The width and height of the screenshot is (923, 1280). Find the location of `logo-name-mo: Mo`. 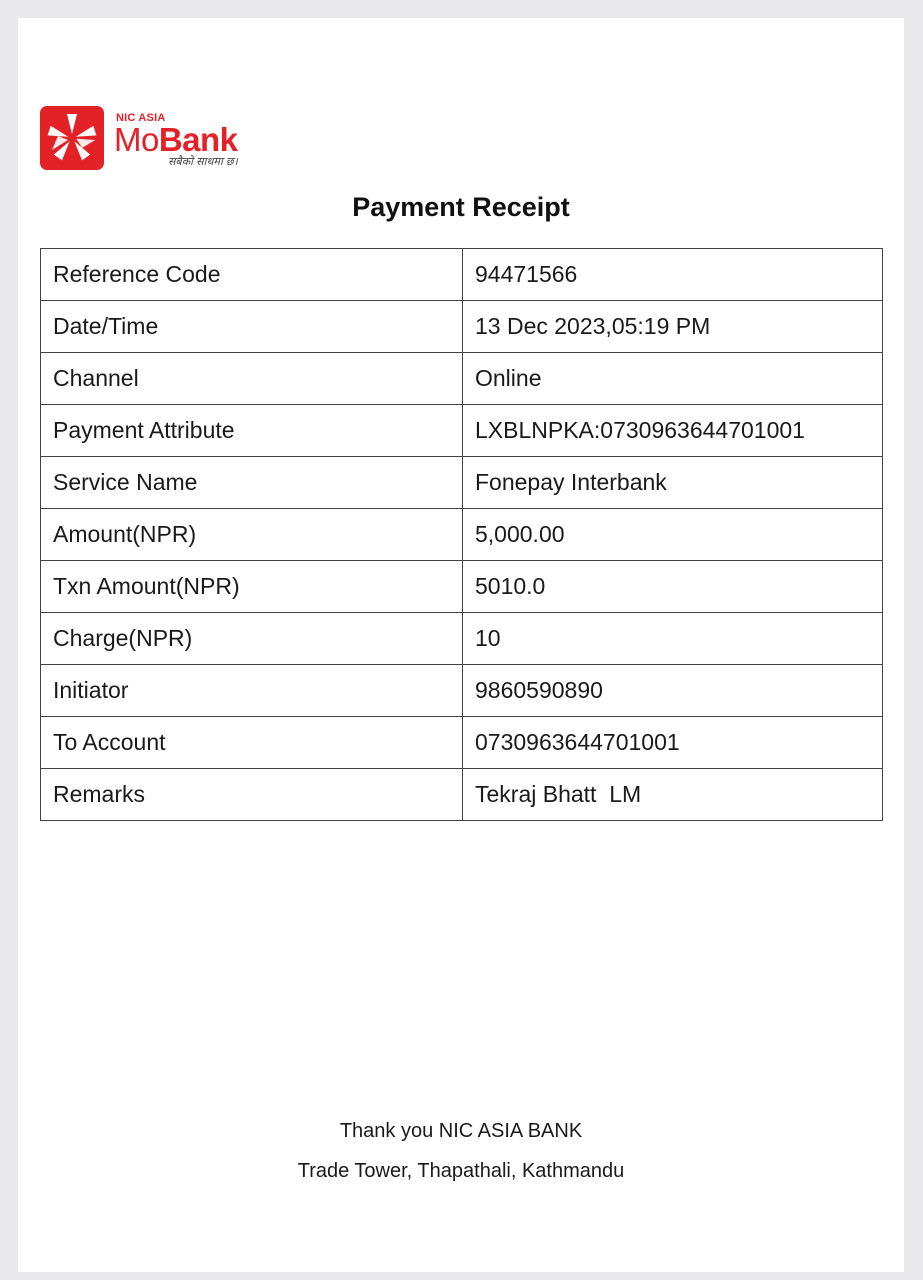

logo-name-mo: Mo is located at coordinates (136, 139).